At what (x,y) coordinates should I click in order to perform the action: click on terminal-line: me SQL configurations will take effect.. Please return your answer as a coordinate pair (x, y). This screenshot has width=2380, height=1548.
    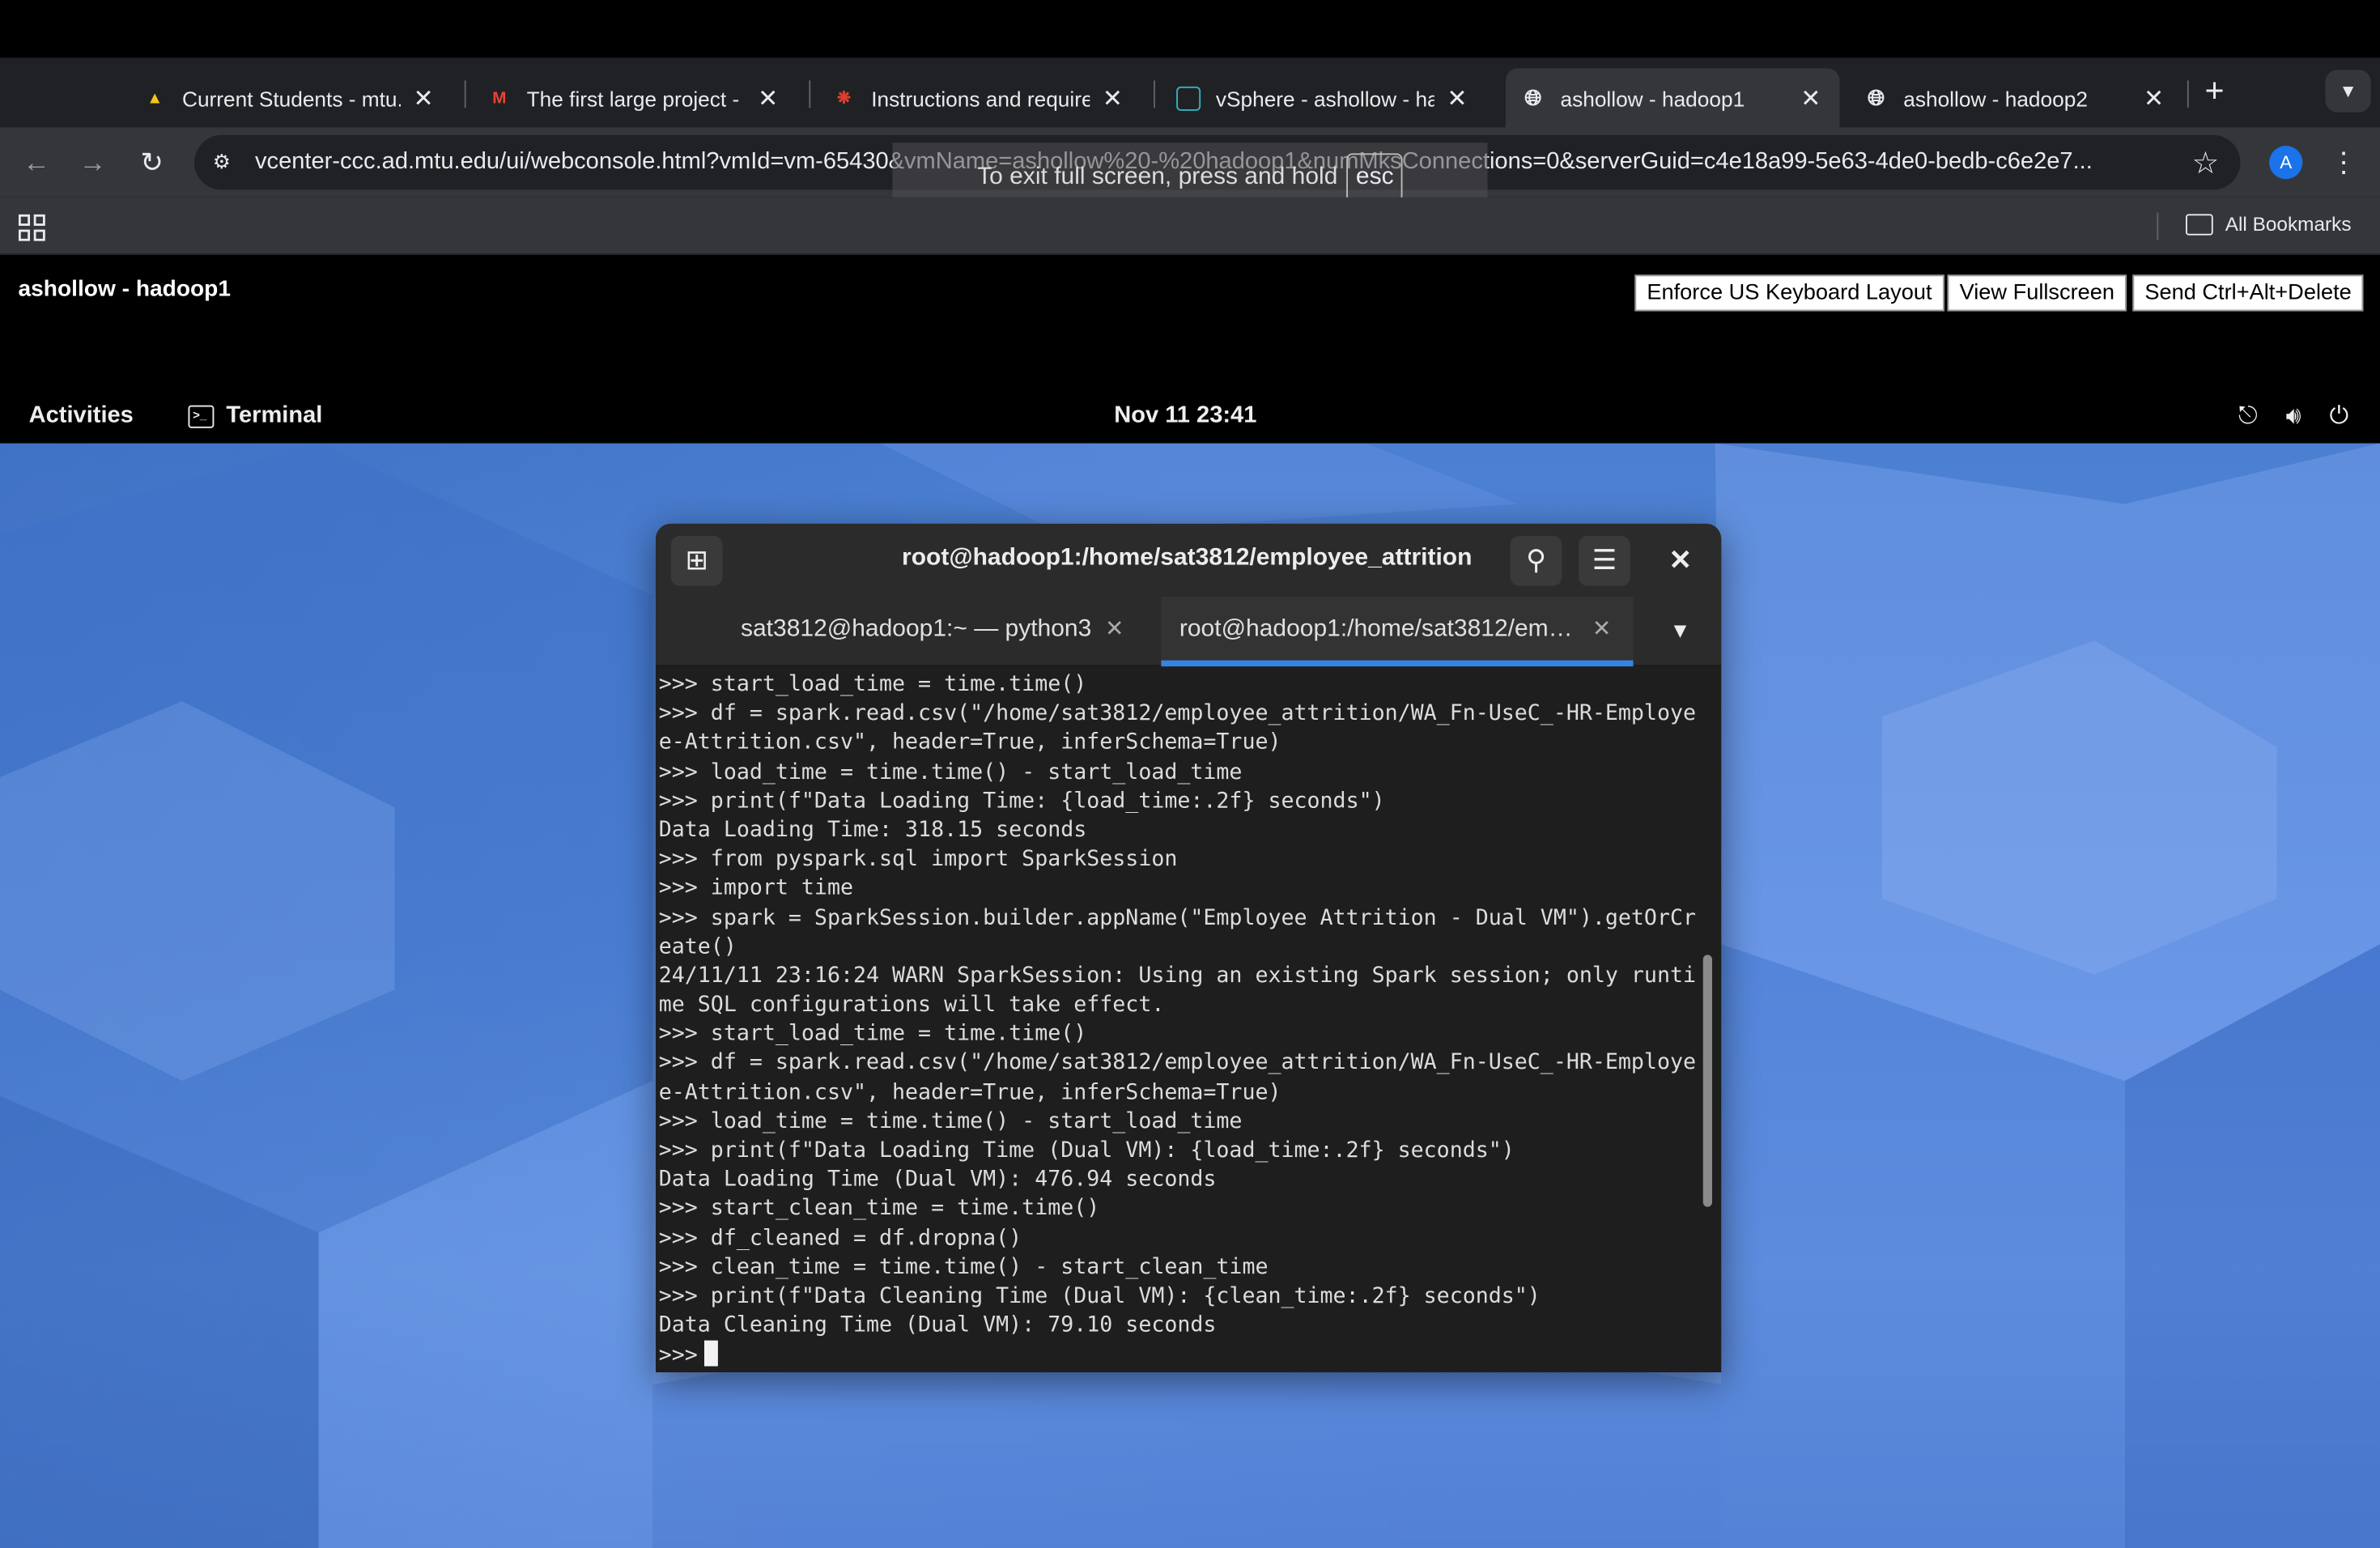
    Looking at the image, I should click on (911, 1005).